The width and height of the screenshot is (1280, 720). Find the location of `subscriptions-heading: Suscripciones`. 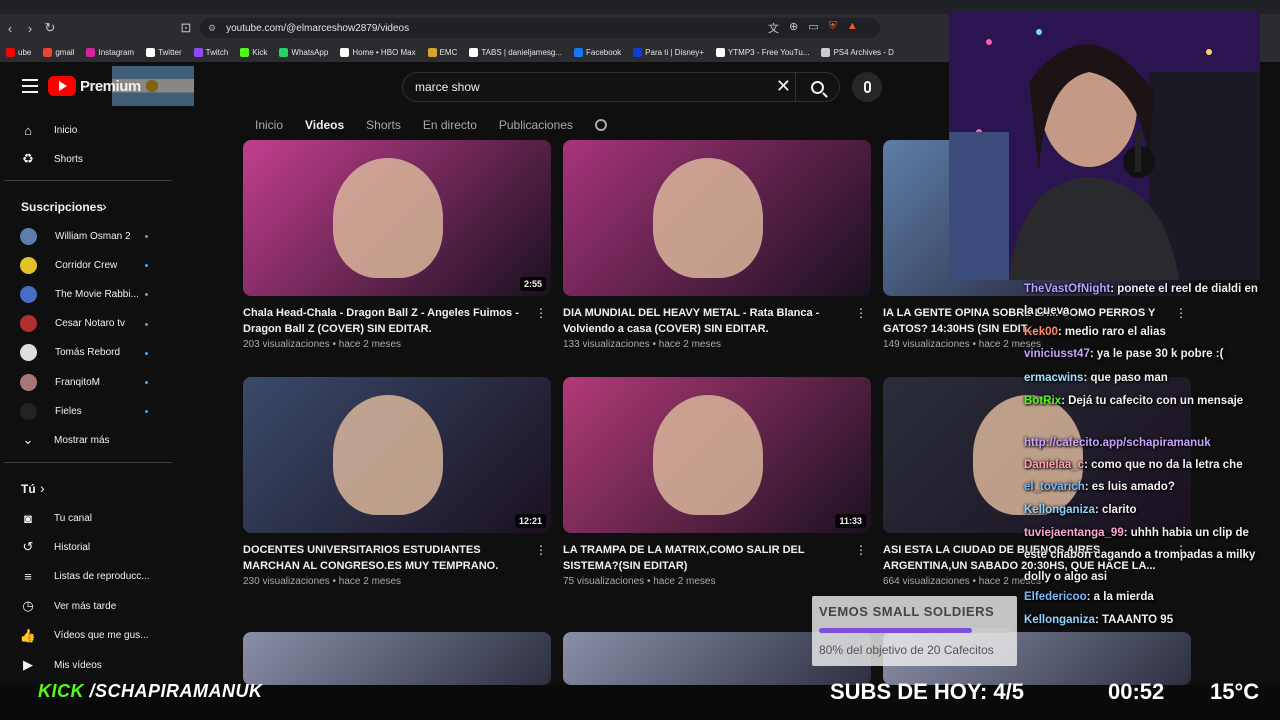

subscriptions-heading: Suscripciones is located at coordinates (62, 207).